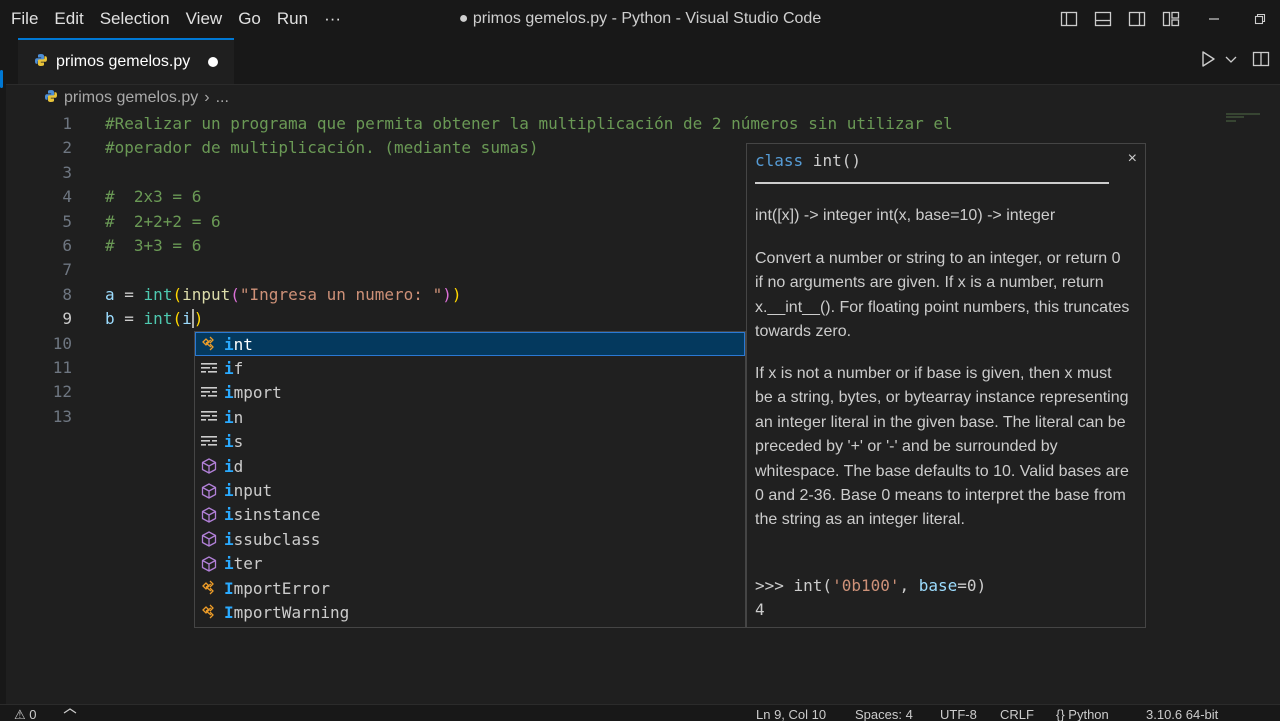 Image resolution: width=1280 pixels, height=721 pixels. Describe the element at coordinates (25, 714) in the screenshot. I see `problems-indicator: ⚠ 0` at that location.